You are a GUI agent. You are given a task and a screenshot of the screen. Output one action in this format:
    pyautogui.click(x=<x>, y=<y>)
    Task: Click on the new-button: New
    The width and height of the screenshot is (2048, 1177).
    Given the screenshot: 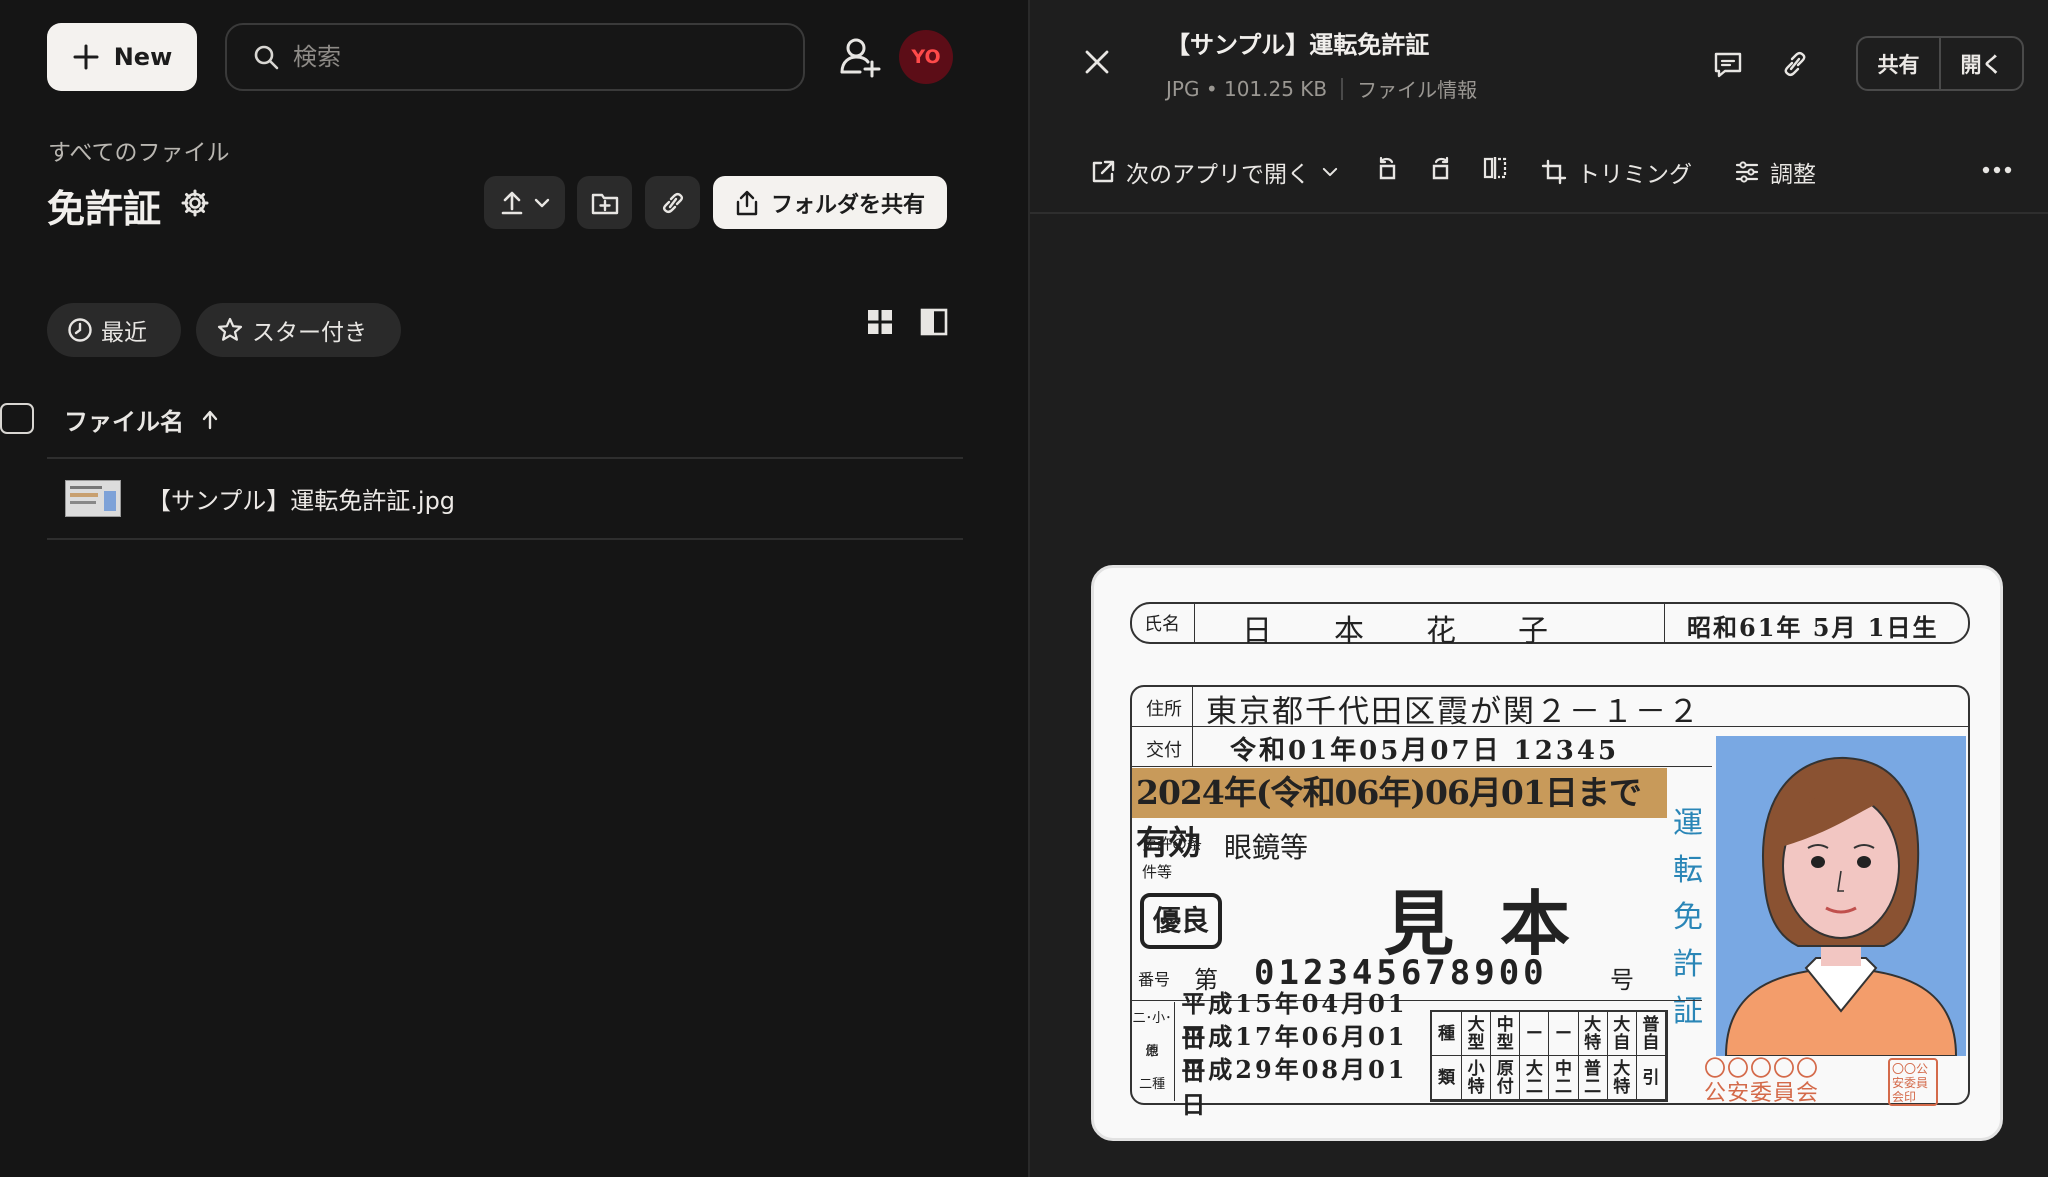 What is the action you would take?
    pyautogui.click(x=122, y=57)
    